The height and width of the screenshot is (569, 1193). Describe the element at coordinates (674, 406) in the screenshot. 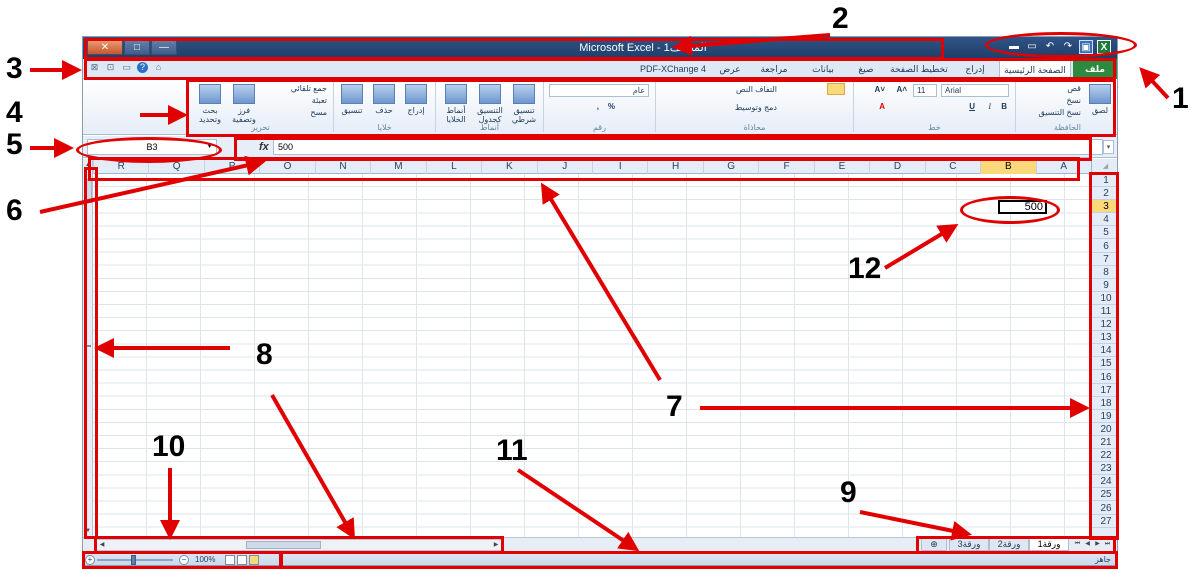

I see `callout-number-7: 7` at that location.